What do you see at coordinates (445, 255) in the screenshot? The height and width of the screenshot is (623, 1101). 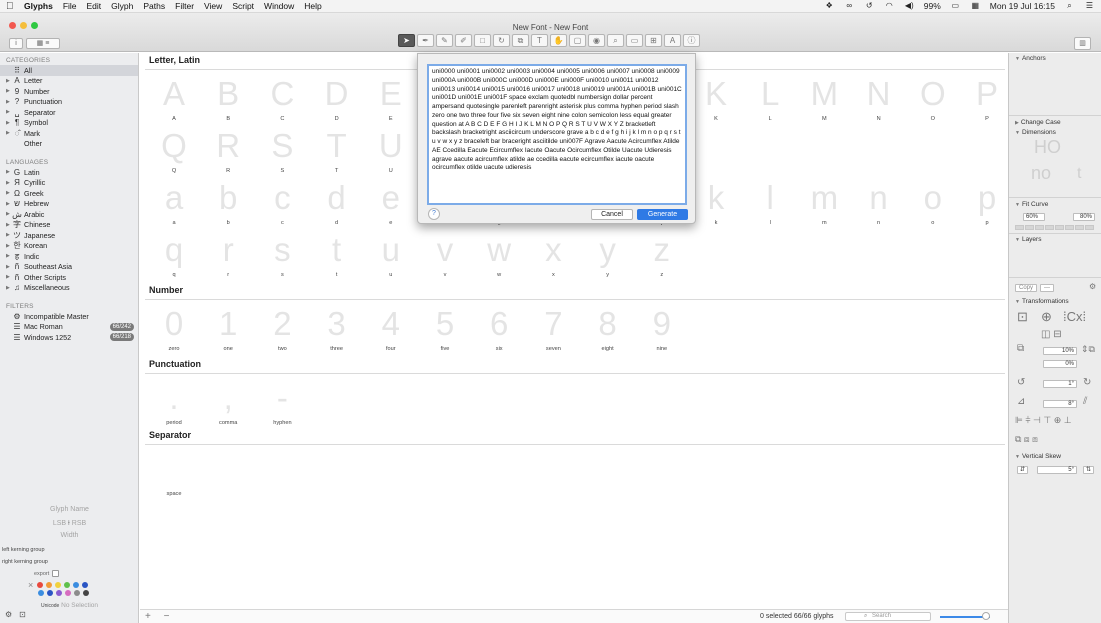 I see `glyph-cell: vv` at bounding box center [445, 255].